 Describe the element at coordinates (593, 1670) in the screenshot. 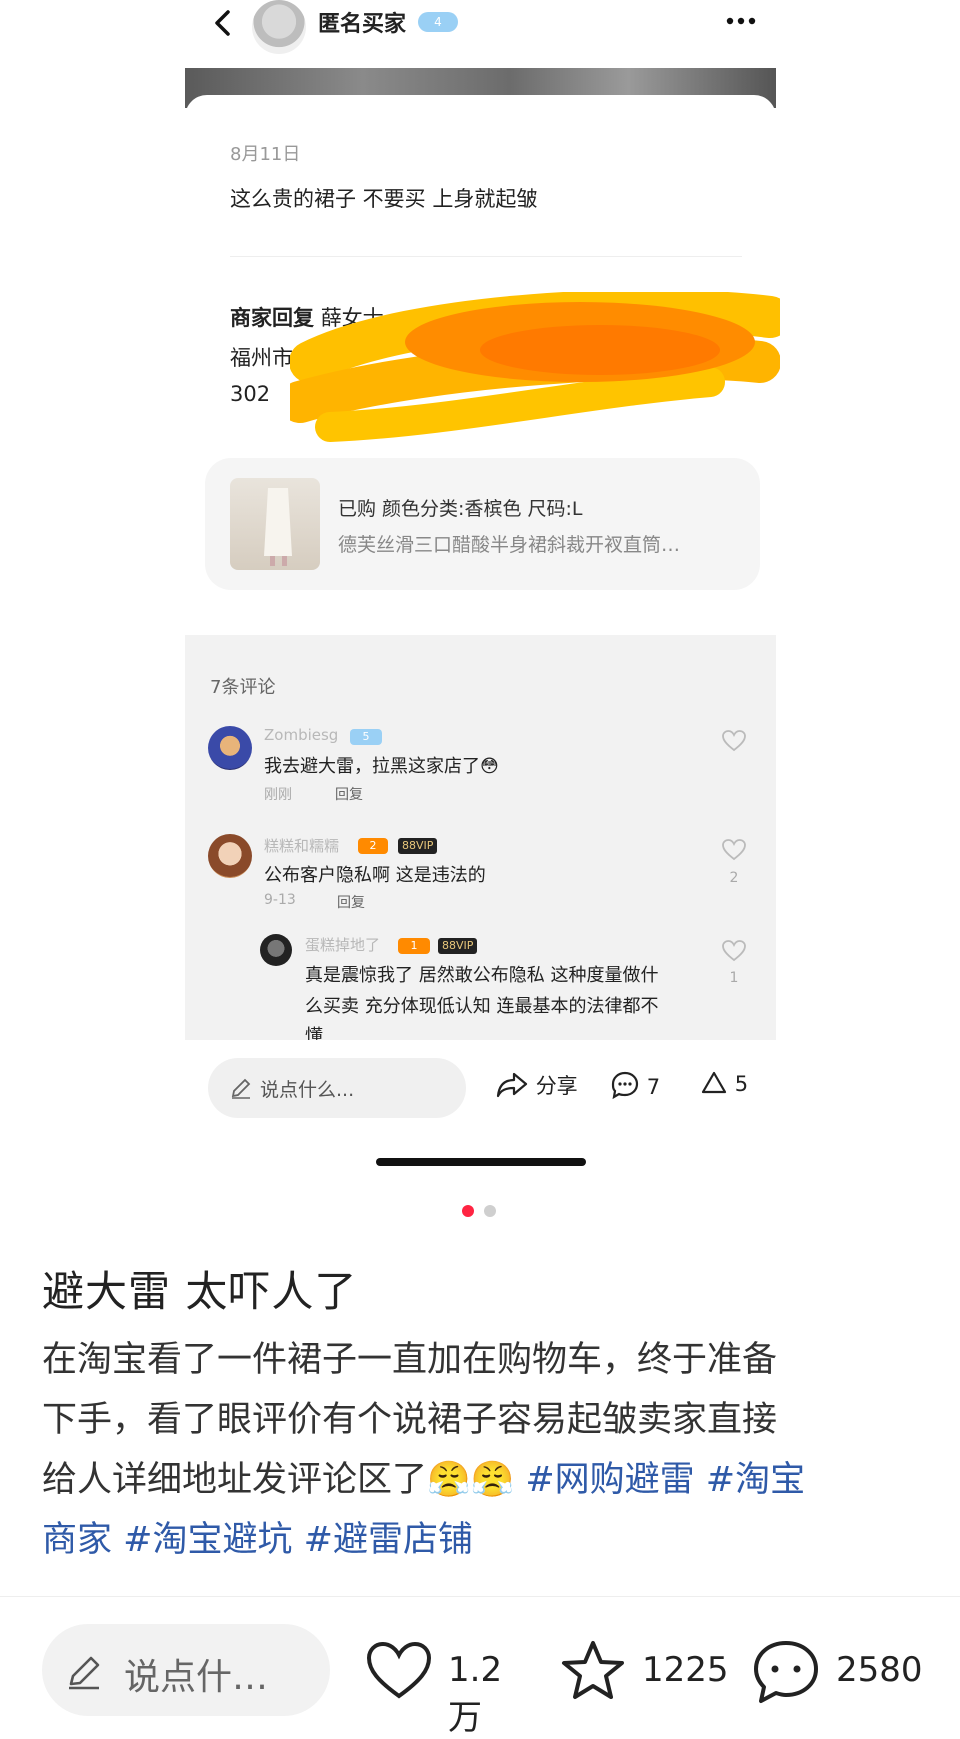

I see `star-icon` at that location.